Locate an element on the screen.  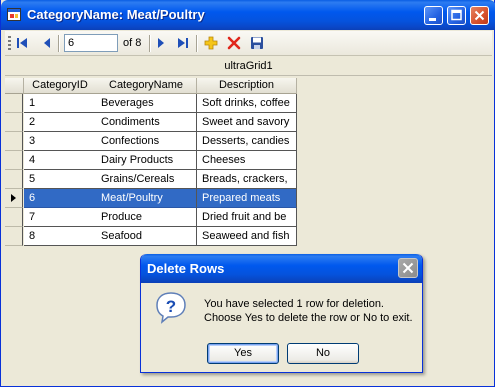
category-name-cell: Grains/Cereals is located at coordinates (146, 179).